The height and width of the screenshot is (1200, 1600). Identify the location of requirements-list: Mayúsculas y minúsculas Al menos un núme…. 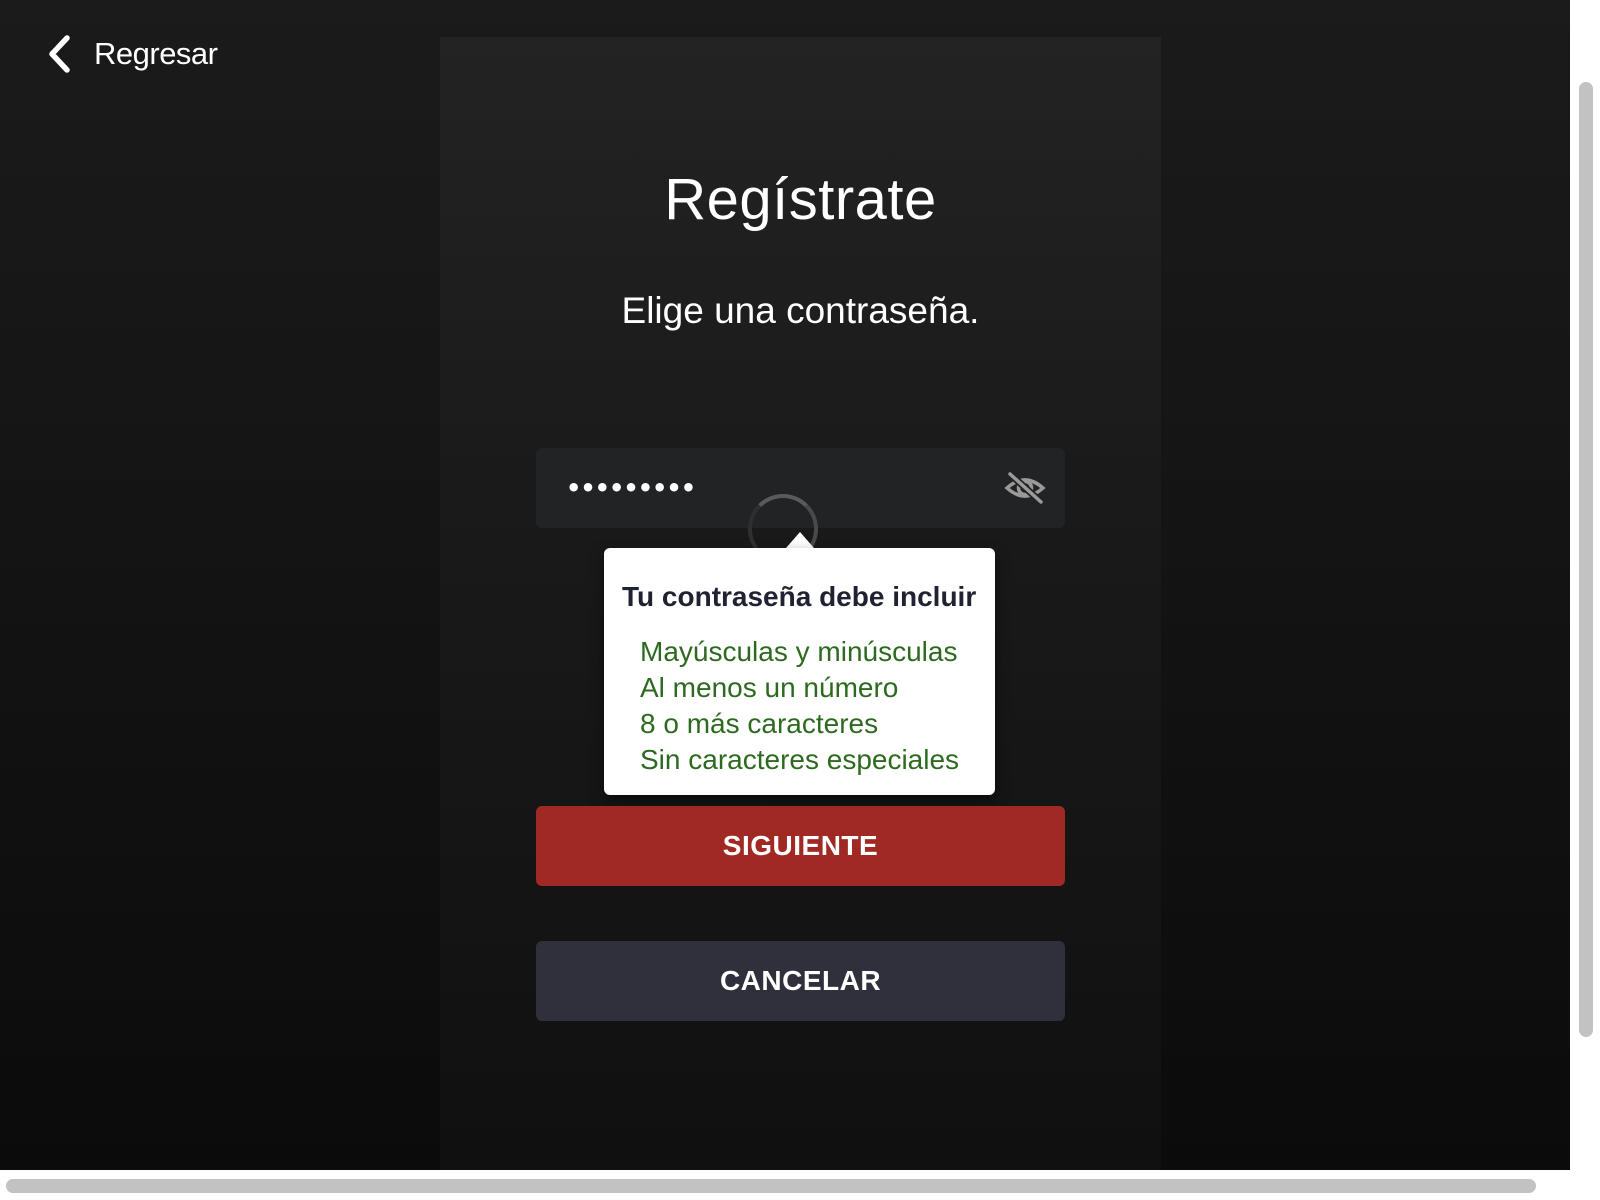
(799, 706).